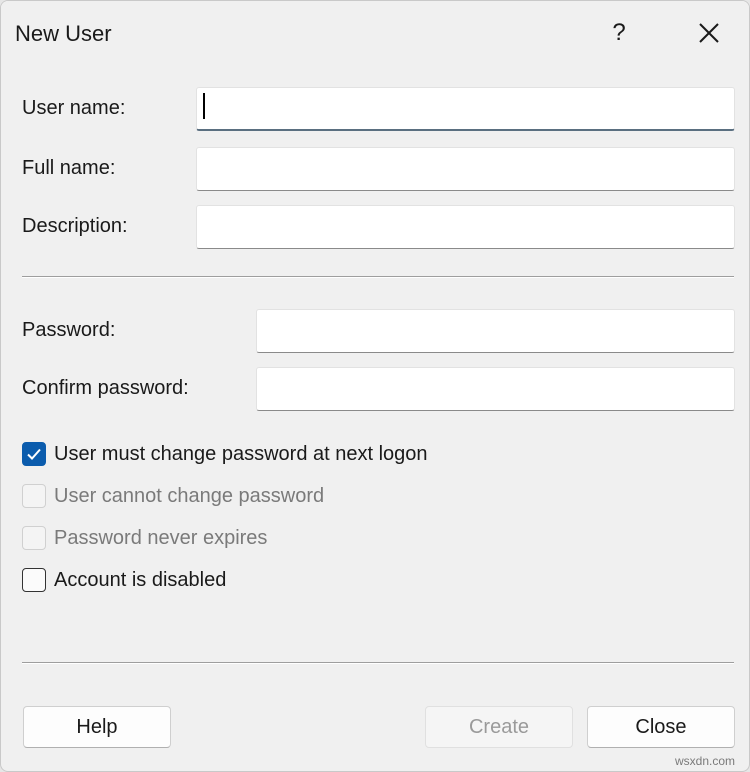  What do you see at coordinates (63, 33) in the screenshot?
I see `dialog-title: New User` at bounding box center [63, 33].